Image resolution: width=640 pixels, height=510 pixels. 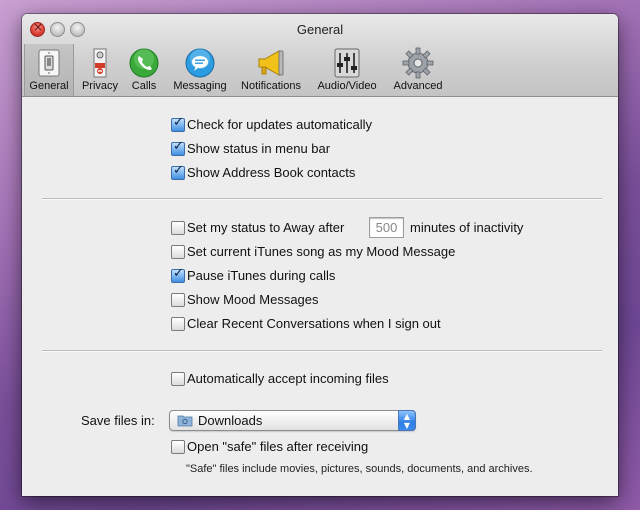 I want to click on show-mood-label: Show Mood Messages, so click(x=253, y=299).